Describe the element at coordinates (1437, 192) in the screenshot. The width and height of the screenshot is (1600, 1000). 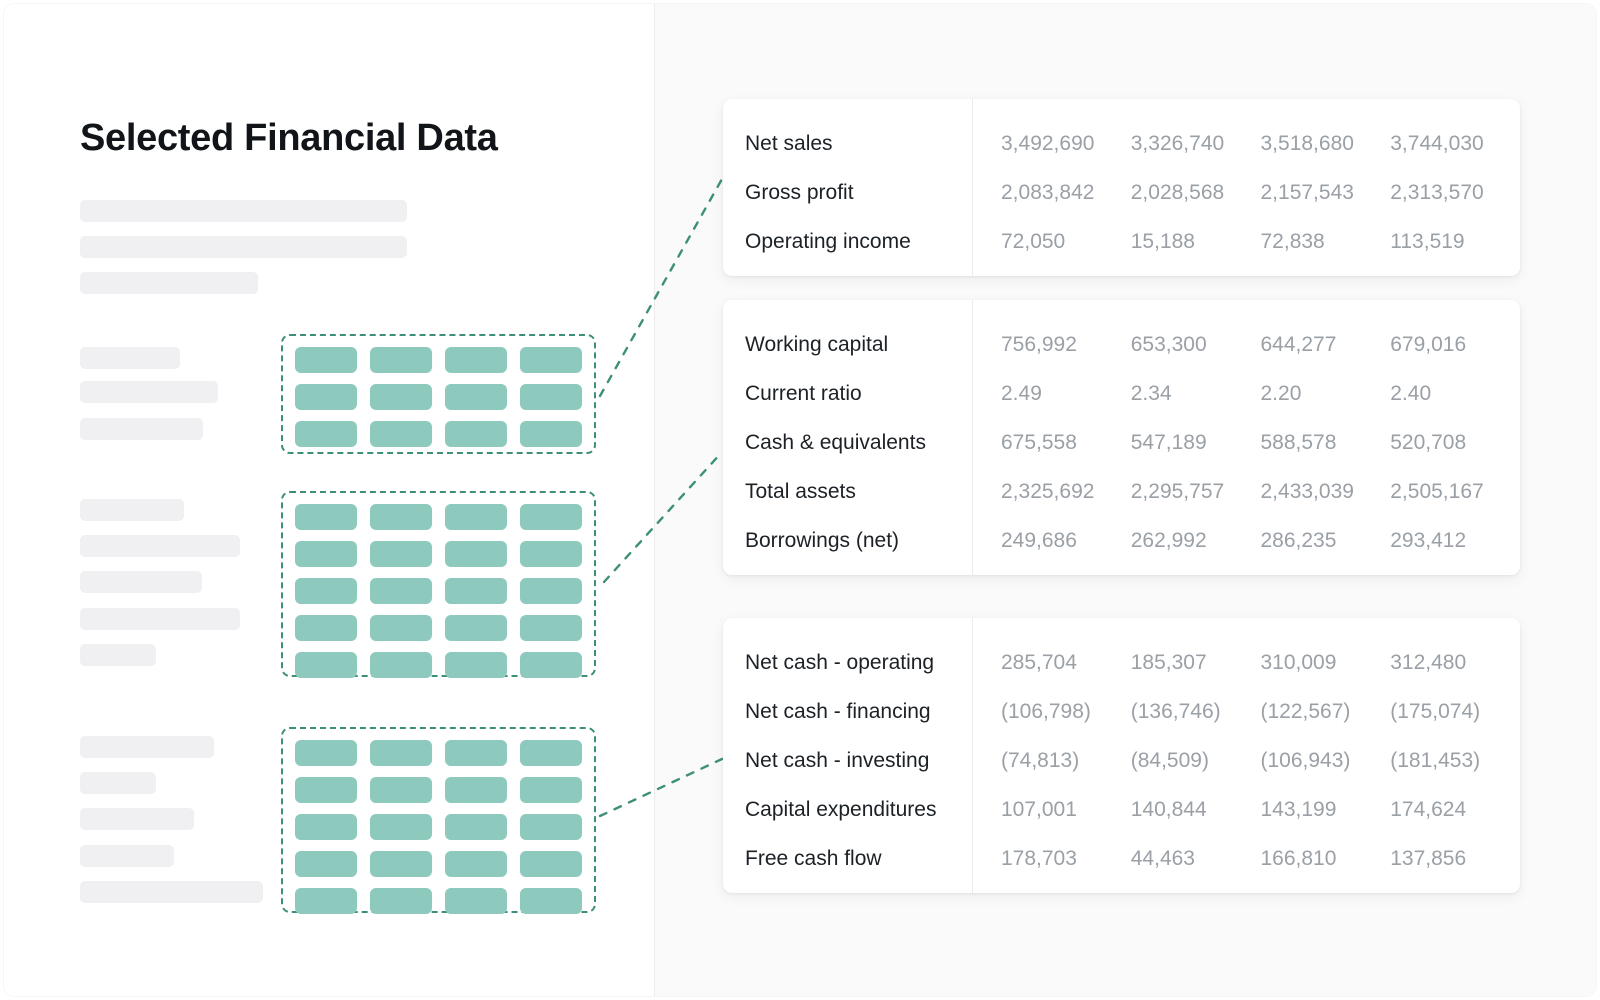
I see `row-value: 2,313,570` at that location.